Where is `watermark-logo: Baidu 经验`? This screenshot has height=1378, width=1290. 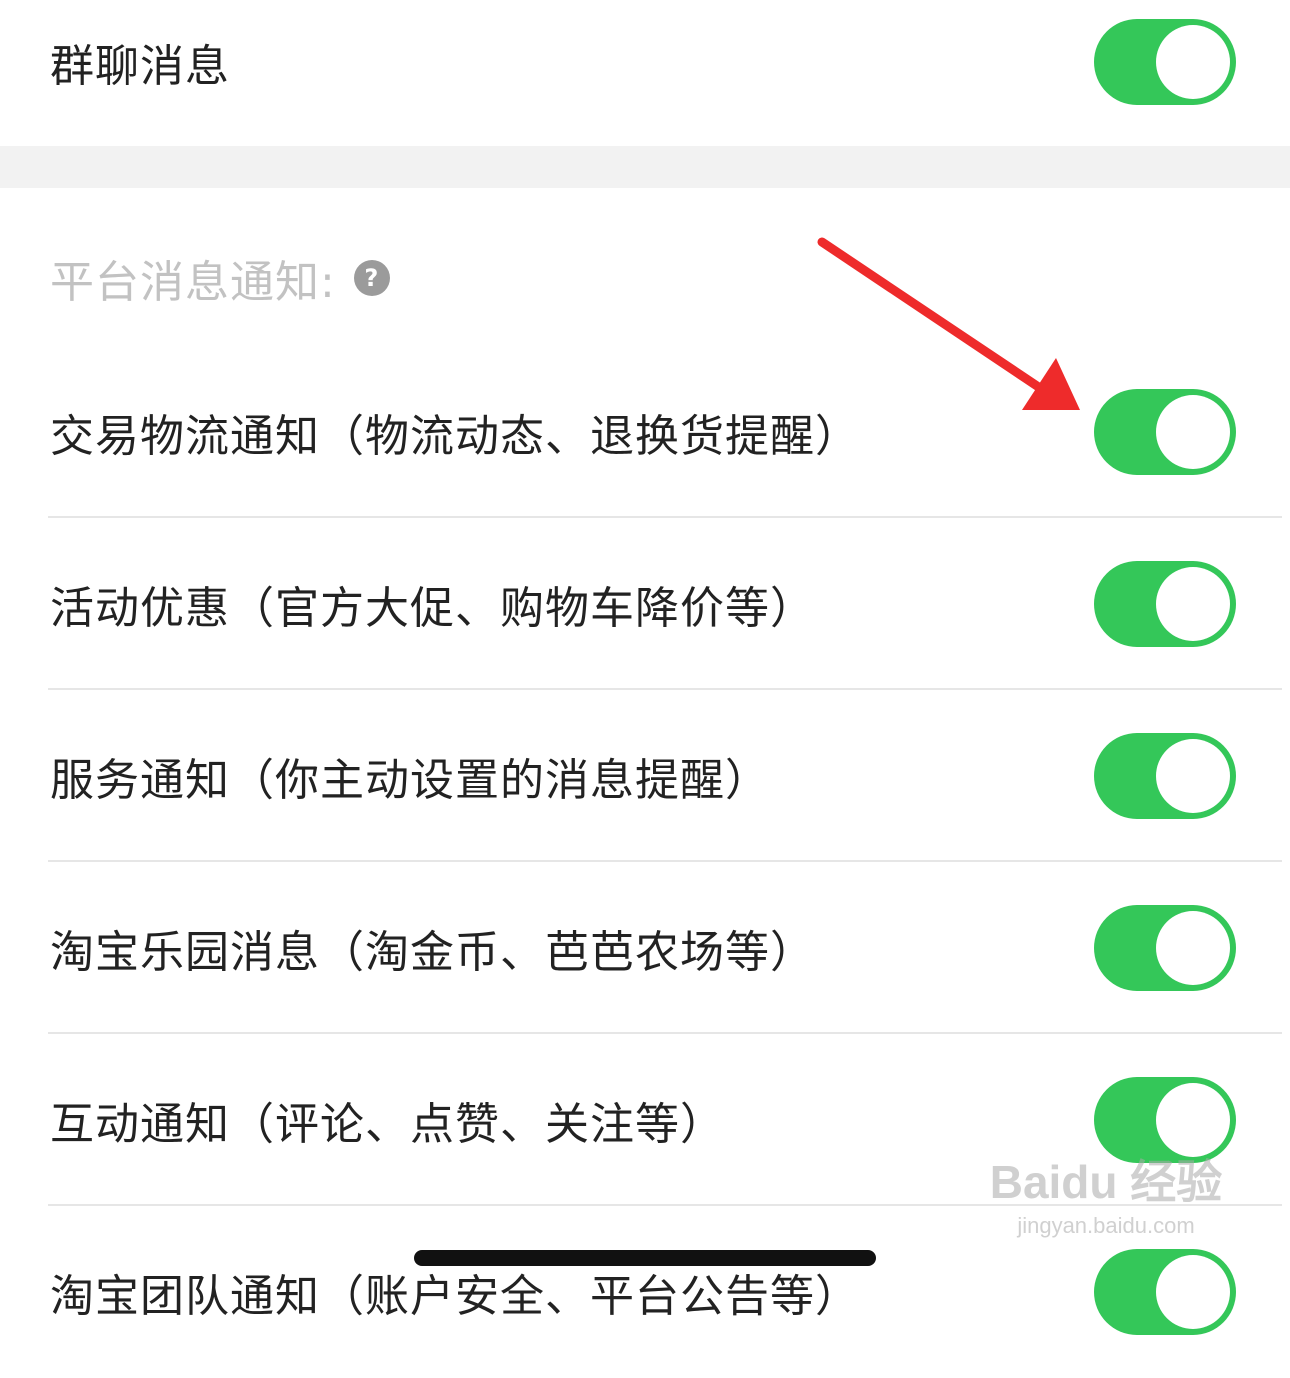 watermark-logo: Baidu 经验 is located at coordinates (1106, 1182).